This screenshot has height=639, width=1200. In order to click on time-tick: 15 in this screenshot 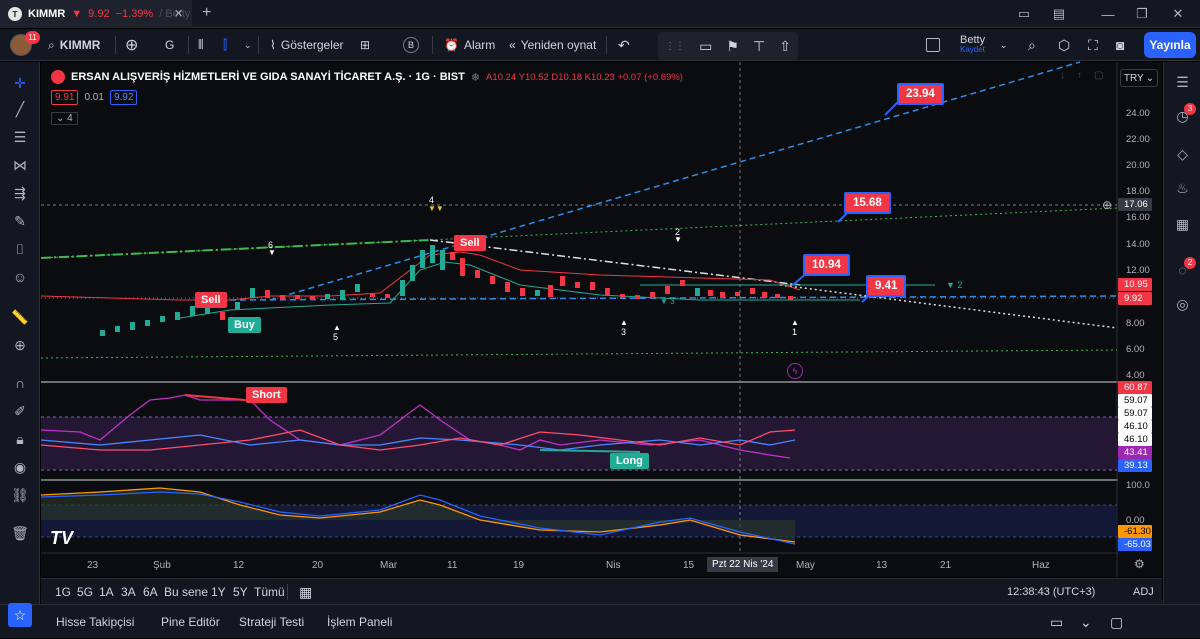, I will do `click(689, 565)`.